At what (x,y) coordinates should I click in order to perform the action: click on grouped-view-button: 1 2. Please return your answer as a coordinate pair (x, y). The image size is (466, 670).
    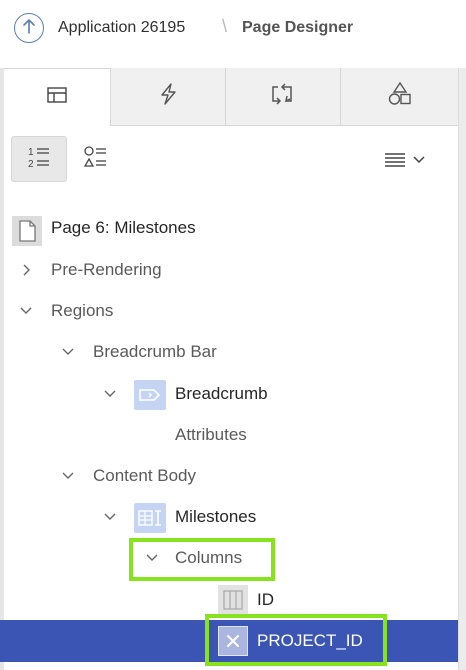
    Looking at the image, I should click on (39, 159).